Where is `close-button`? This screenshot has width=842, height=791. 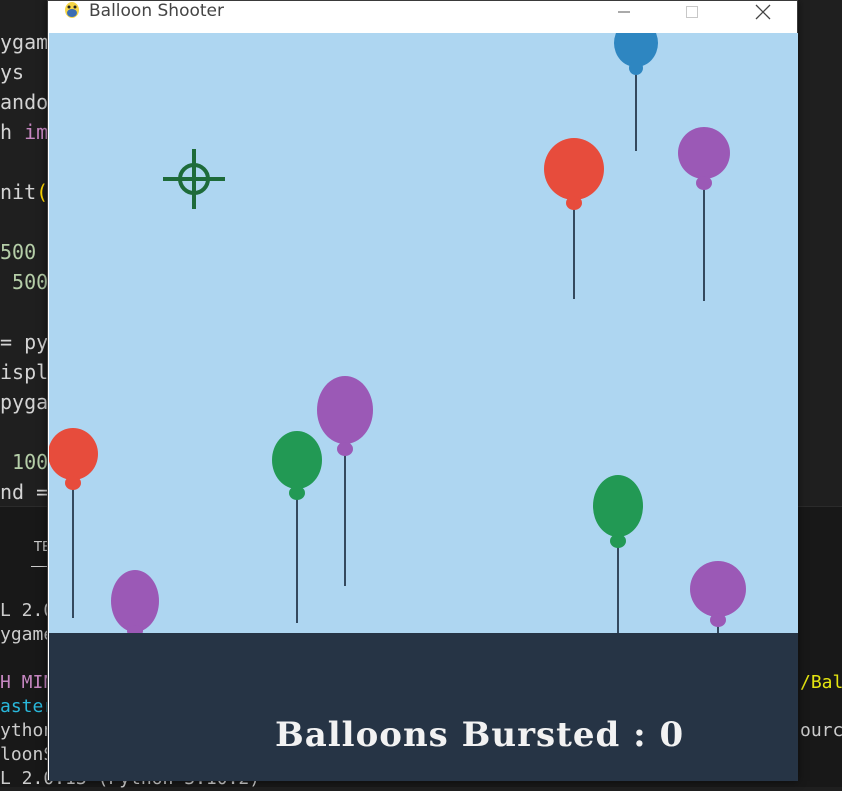
close-button is located at coordinates (763, 12).